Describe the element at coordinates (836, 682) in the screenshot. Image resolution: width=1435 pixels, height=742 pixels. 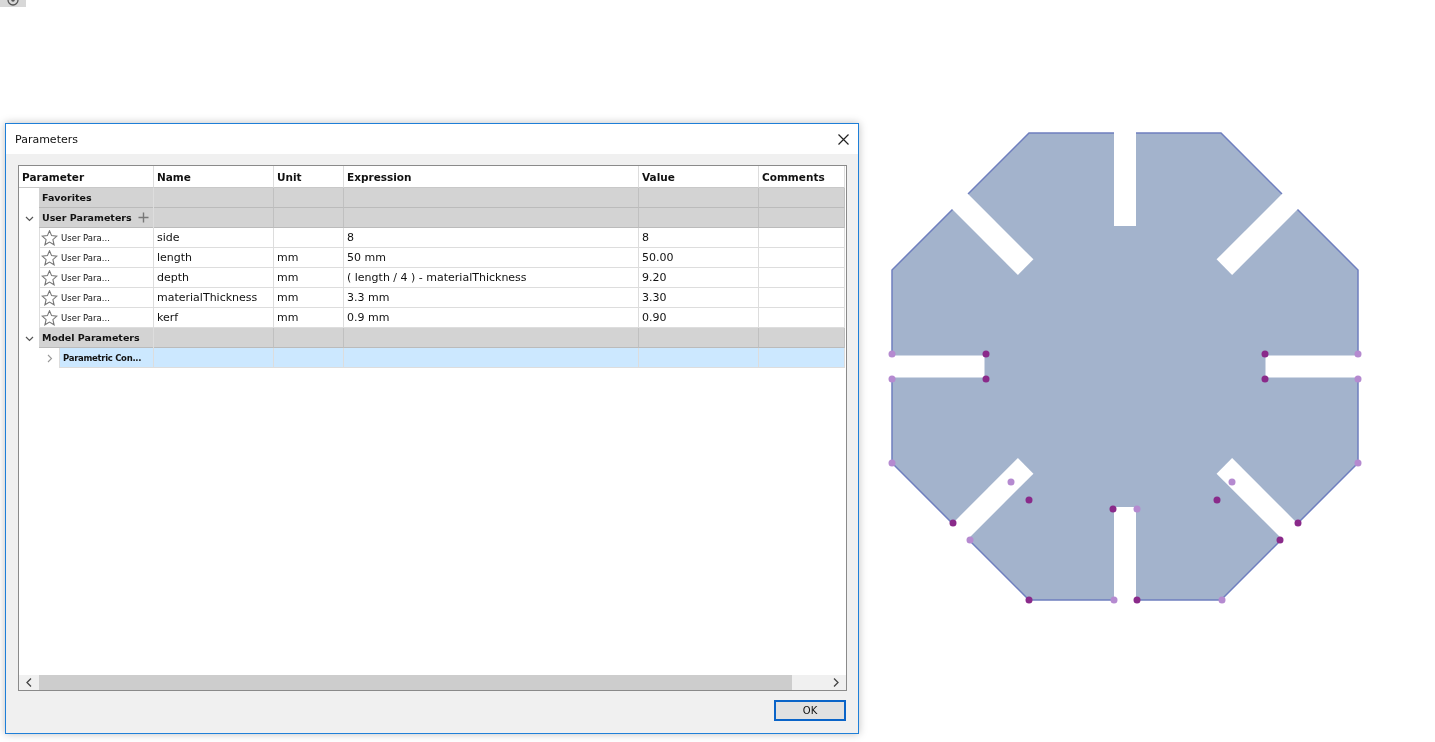
I see `scroll-right-icon` at that location.